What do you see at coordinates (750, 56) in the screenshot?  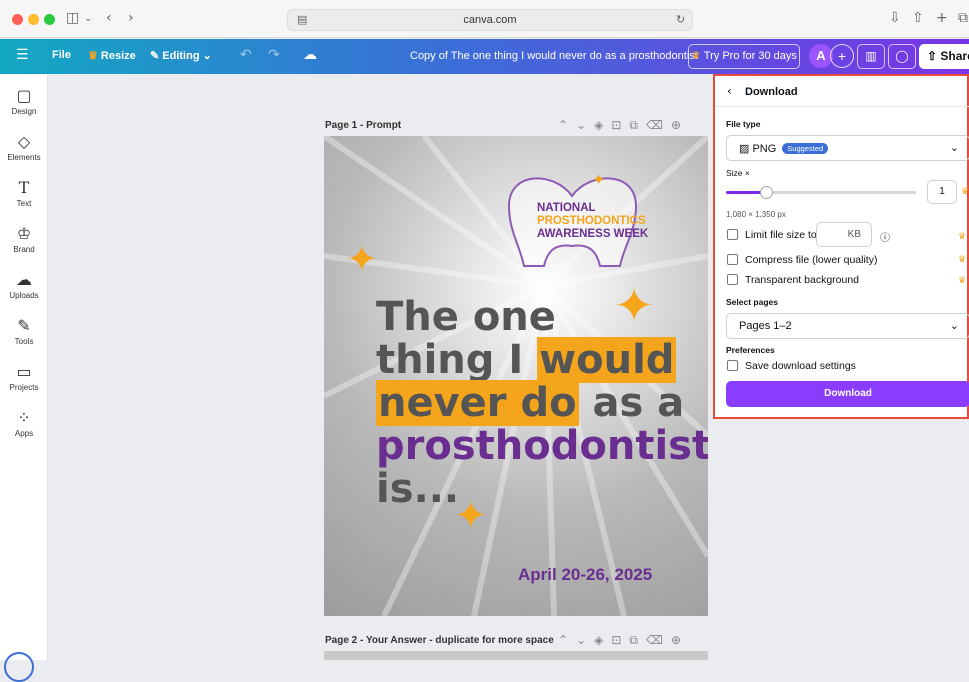 I see `try-pro-label: Try Pro for 30 days` at bounding box center [750, 56].